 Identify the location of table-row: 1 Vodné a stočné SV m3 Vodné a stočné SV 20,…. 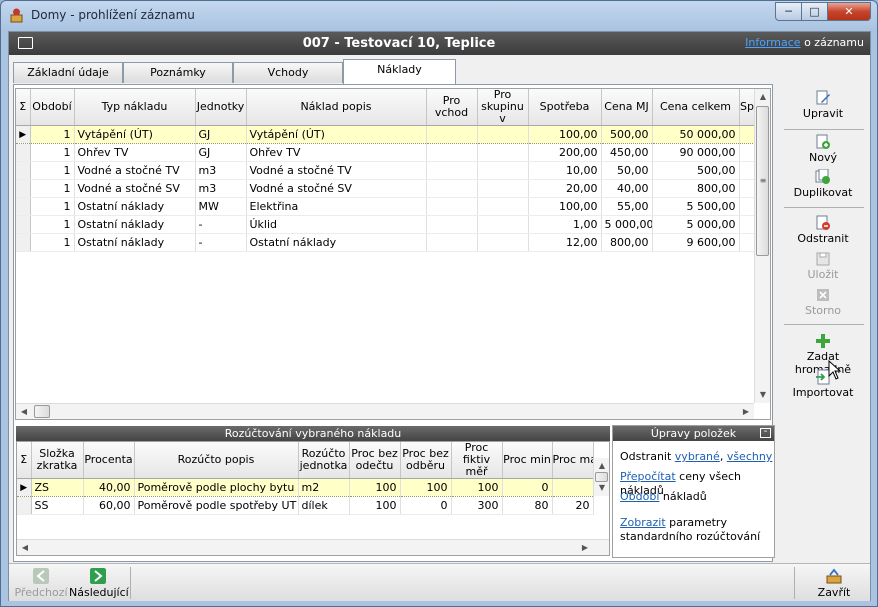
(386, 188).